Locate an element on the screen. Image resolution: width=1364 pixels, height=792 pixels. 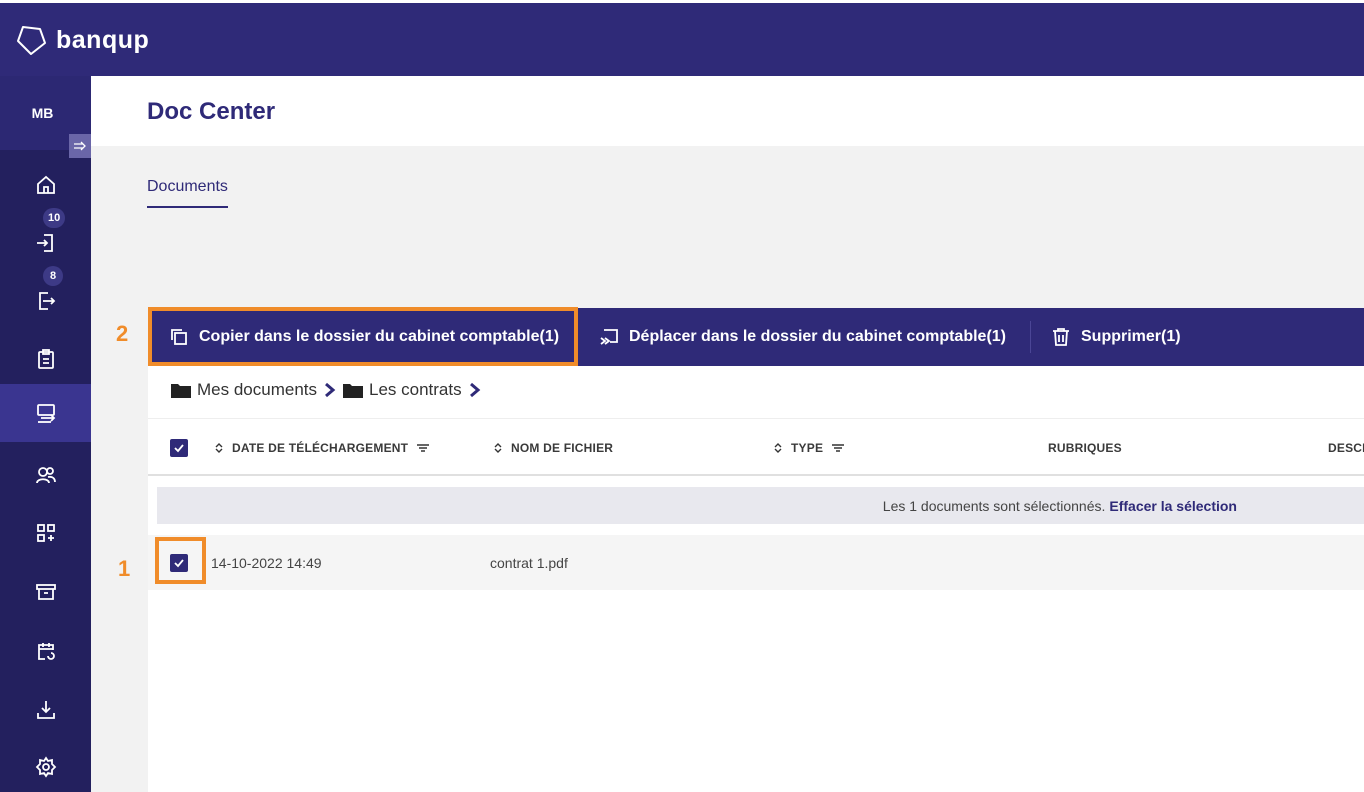
sidebar: MB 10 8 is located at coordinates (45, 434).